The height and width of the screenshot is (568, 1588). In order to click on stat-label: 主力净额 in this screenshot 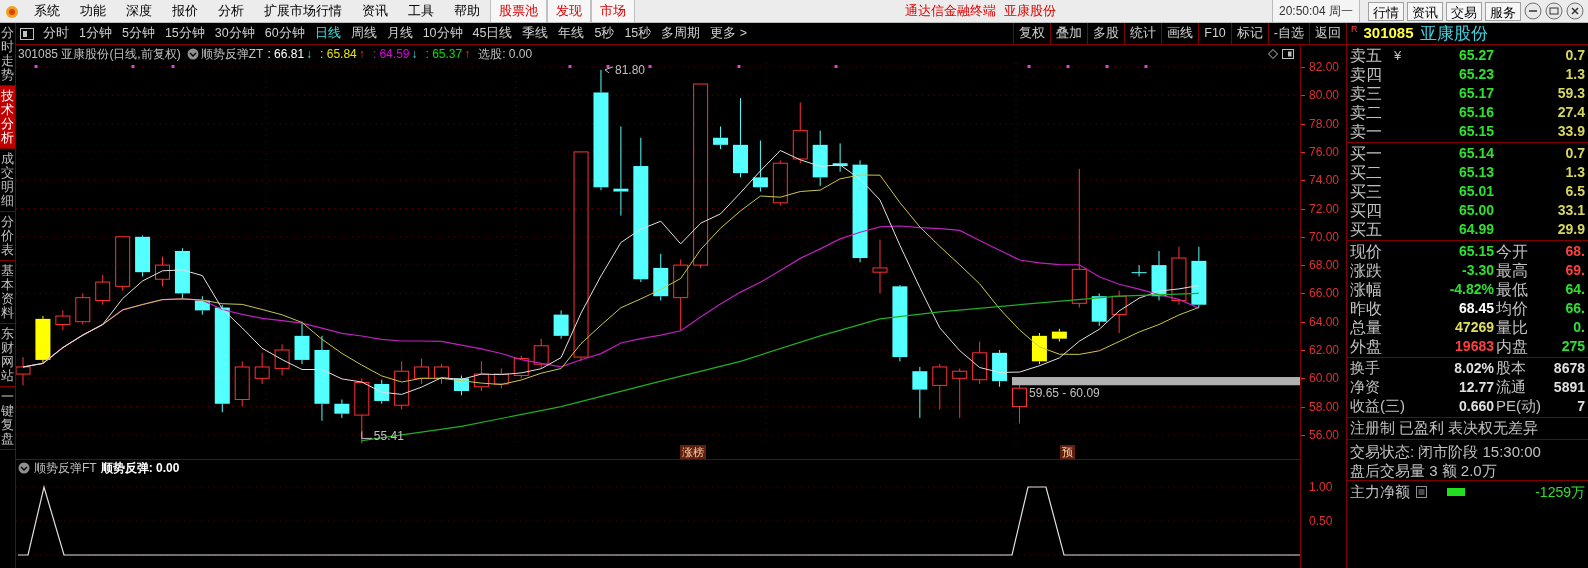, I will do `click(1380, 491)`.